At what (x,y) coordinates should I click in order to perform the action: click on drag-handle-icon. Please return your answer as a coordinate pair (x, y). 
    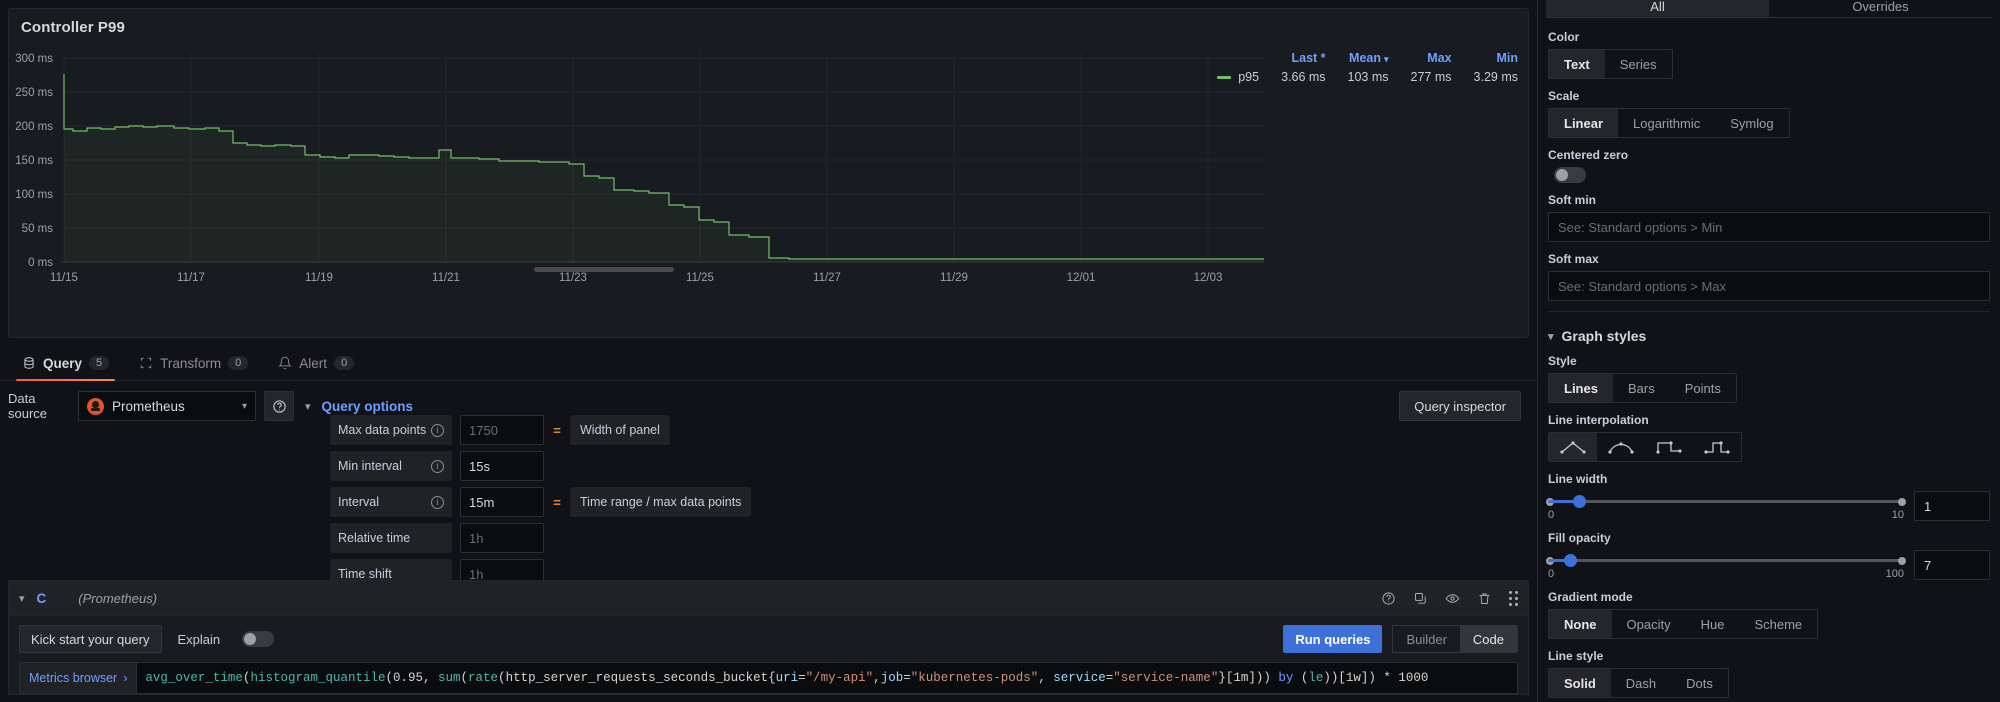
    Looking at the image, I should click on (1513, 598).